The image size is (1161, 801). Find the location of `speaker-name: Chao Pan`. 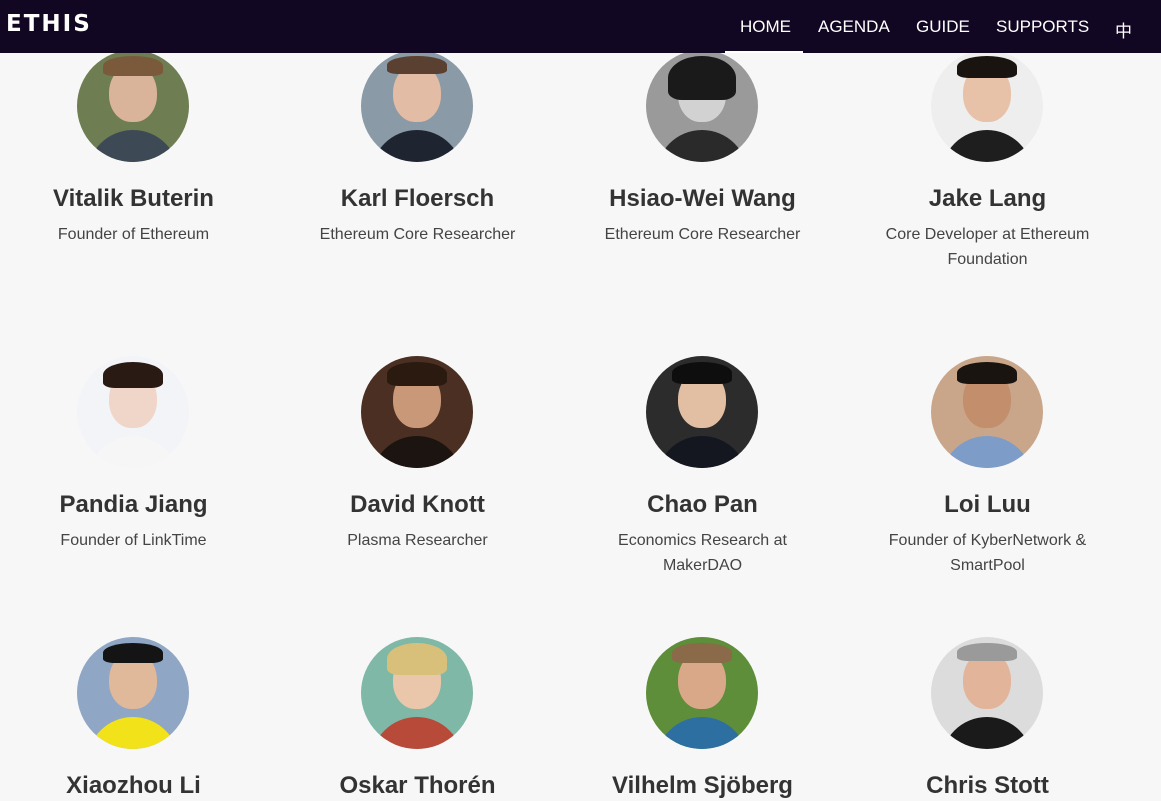

speaker-name: Chao Pan is located at coordinates (702, 504).